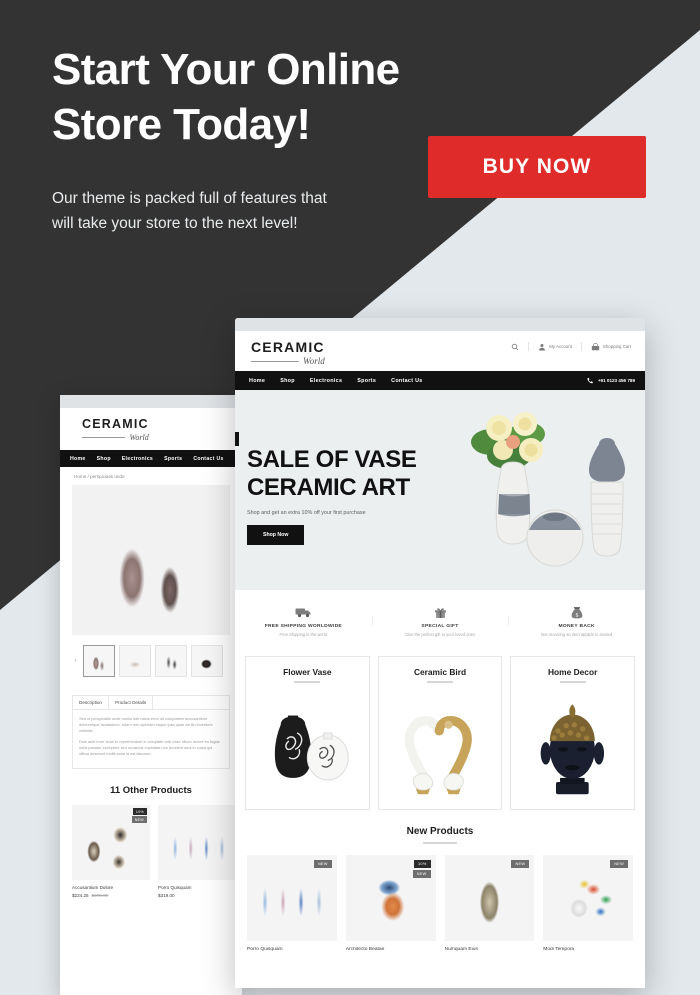 This screenshot has height=995, width=700. Describe the element at coordinates (111, 887) in the screenshot. I see `product-name: Accusantium Dolore` at that location.